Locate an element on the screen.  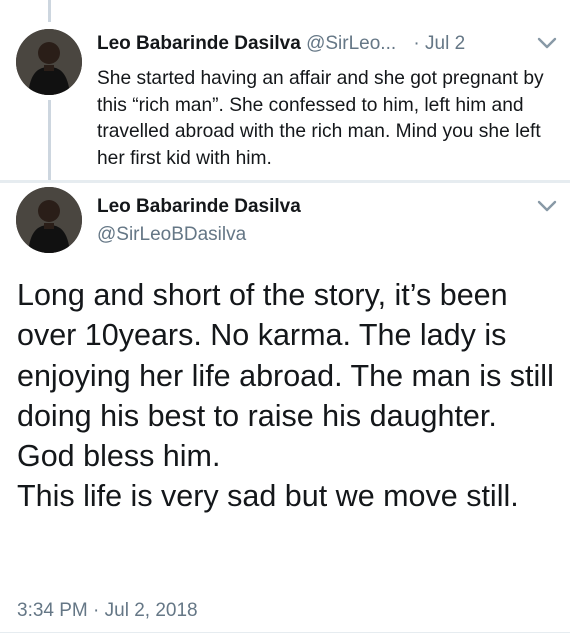
thread-line-top is located at coordinates (49, 11).